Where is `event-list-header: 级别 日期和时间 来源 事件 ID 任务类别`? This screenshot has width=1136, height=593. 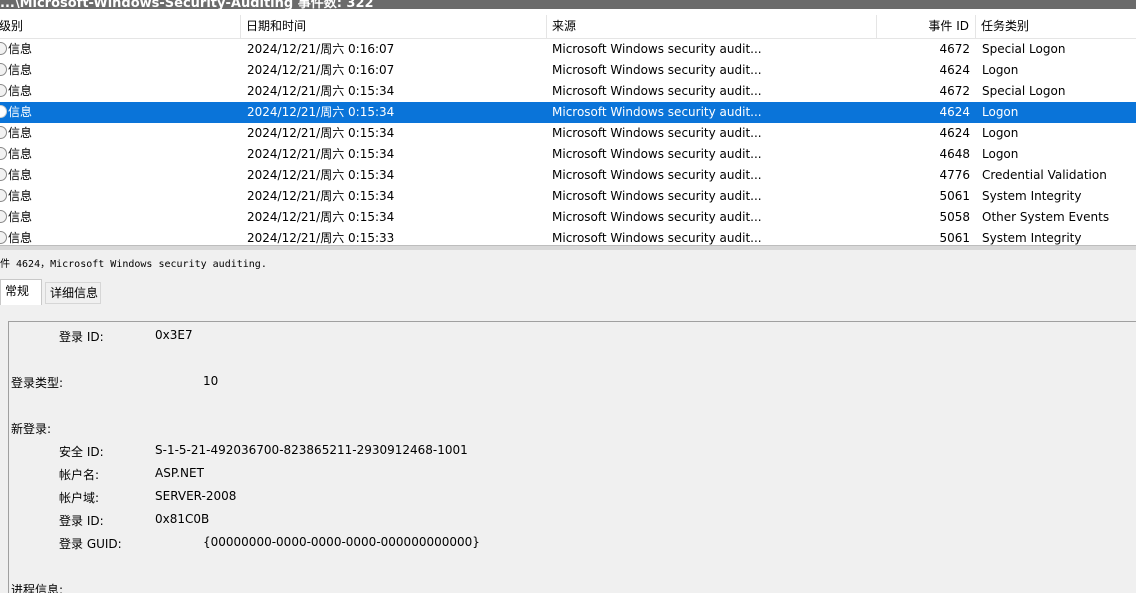 event-list-header: 级别 日期和时间 来源 事件 ID 任务类别 is located at coordinates (568, 27).